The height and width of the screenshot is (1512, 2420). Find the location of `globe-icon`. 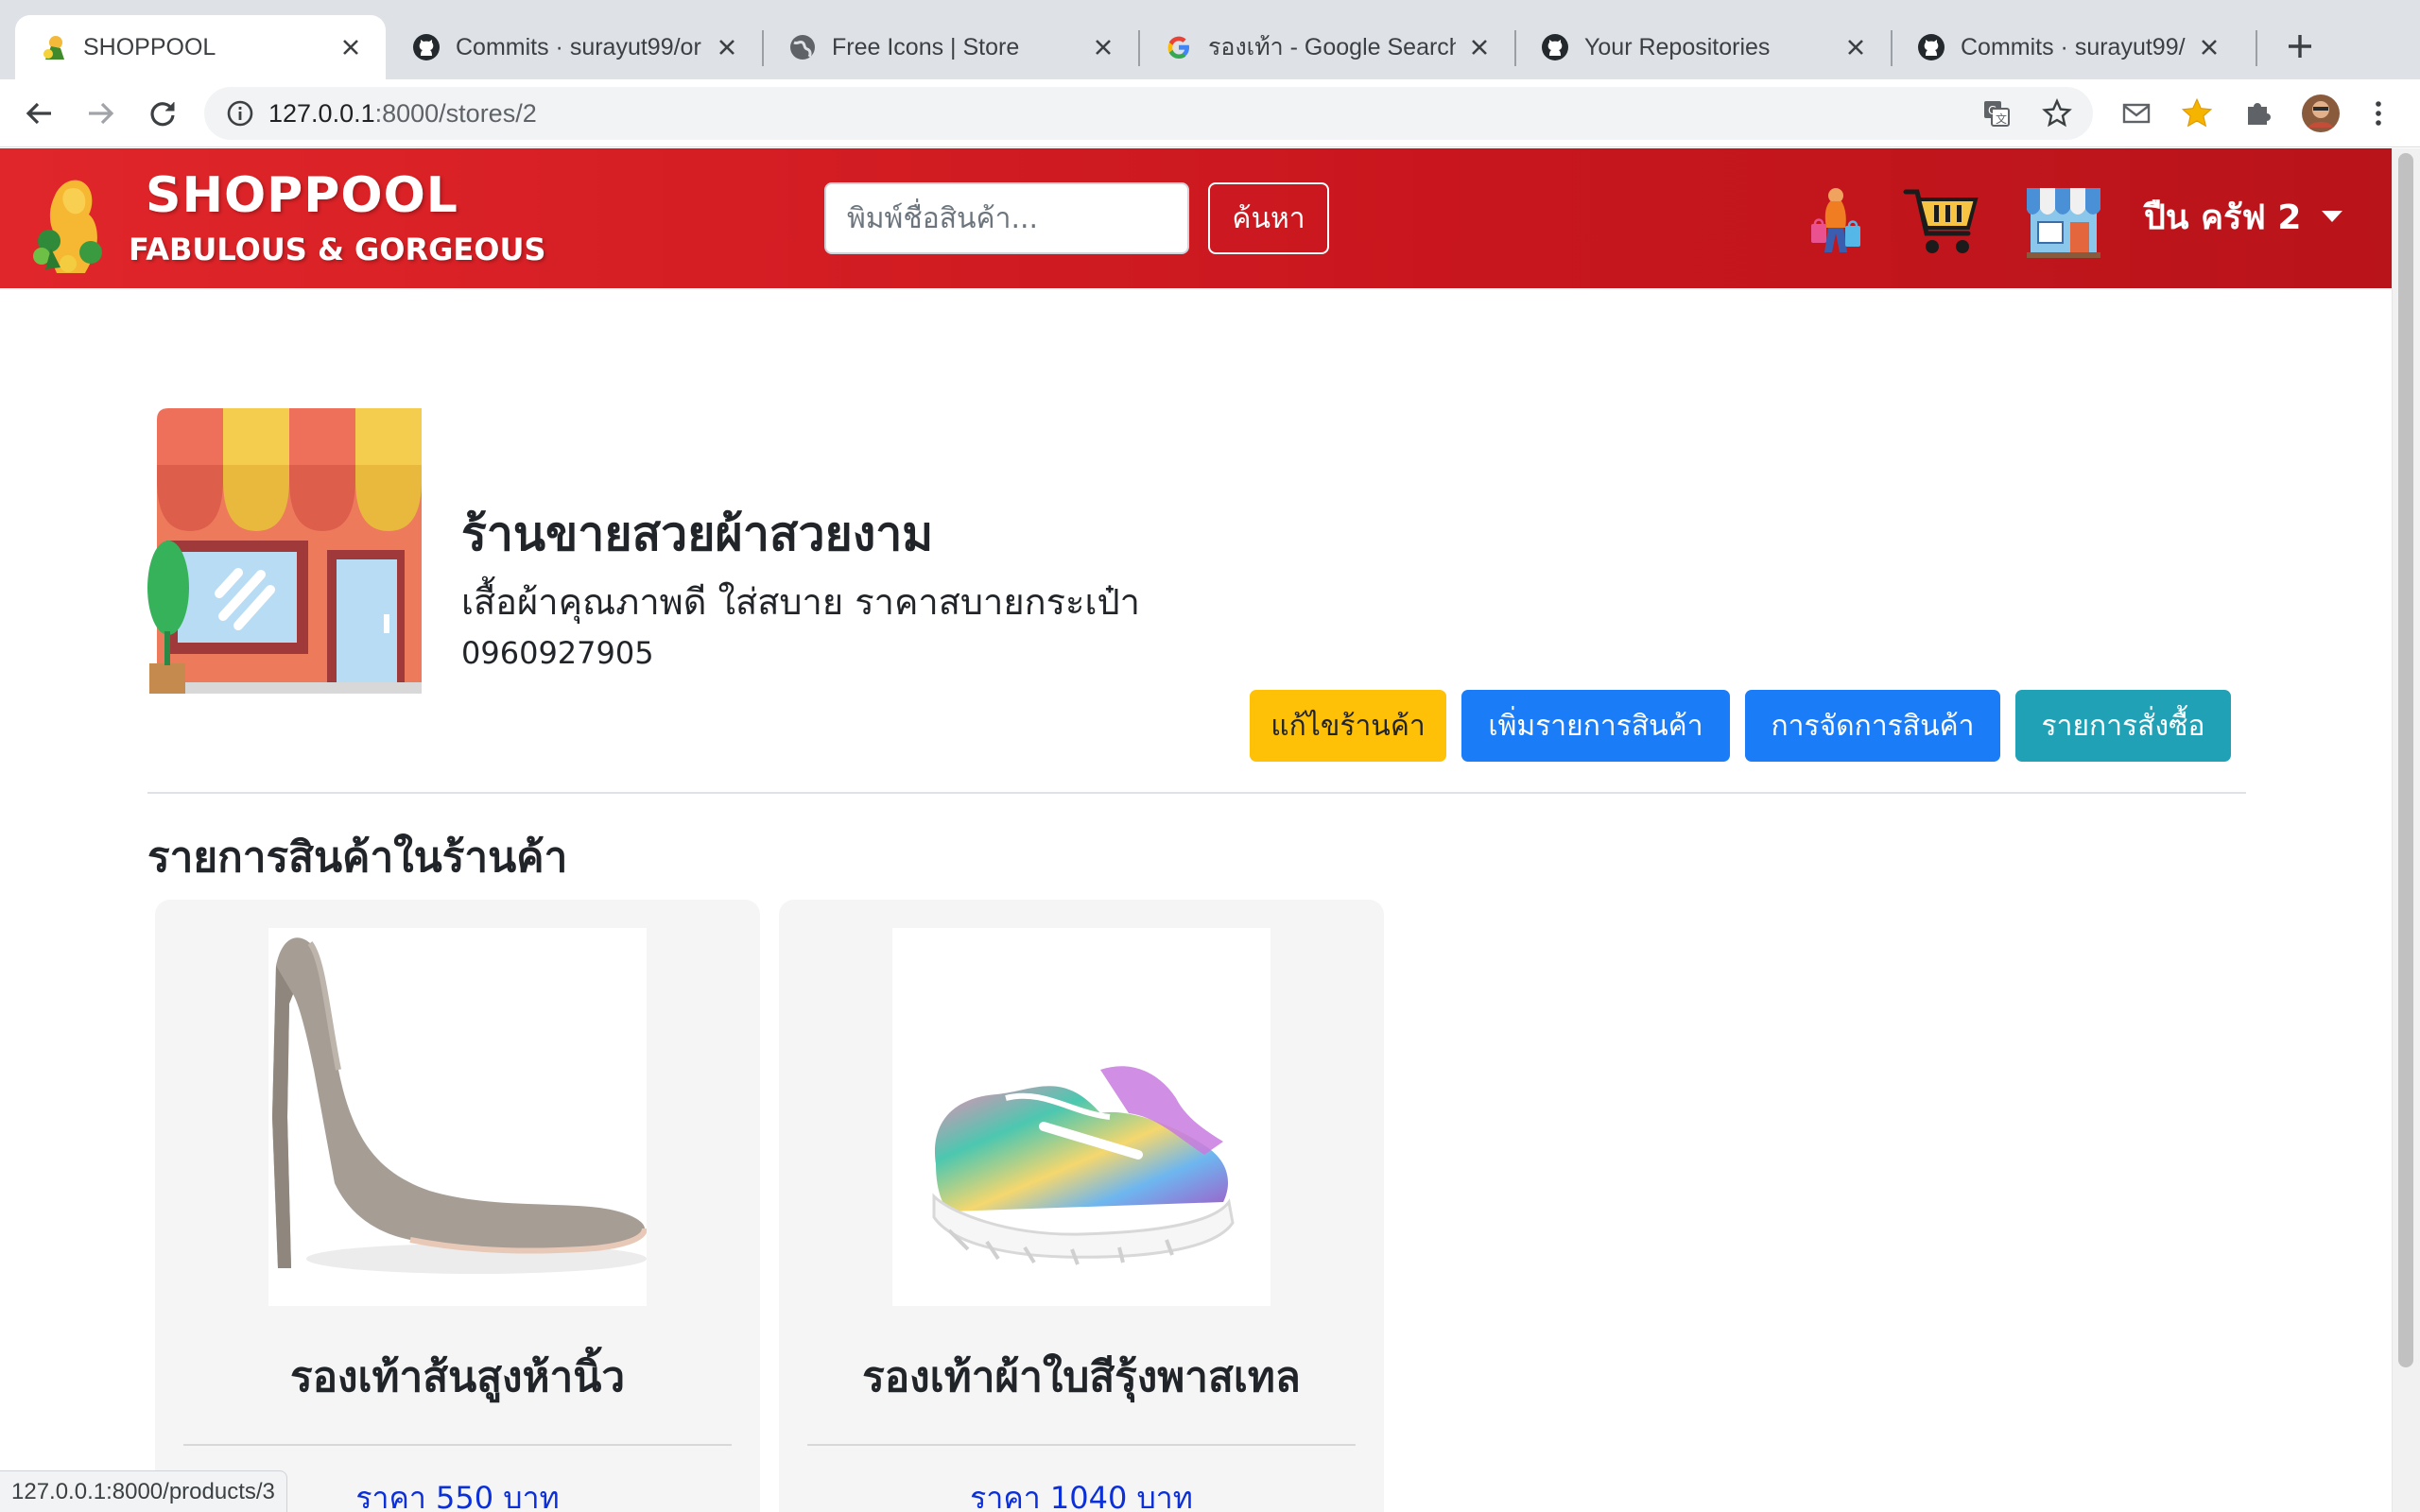

globe-icon is located at coordinates (802, 47).